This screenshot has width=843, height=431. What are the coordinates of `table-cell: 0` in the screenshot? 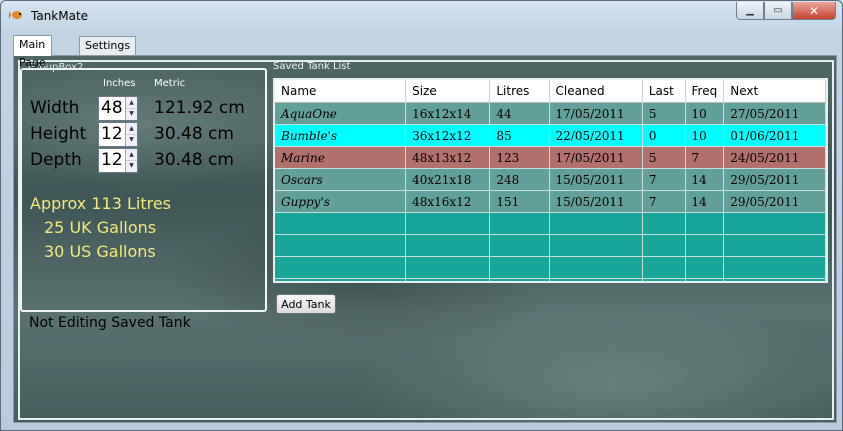 It's located at (664, 135).